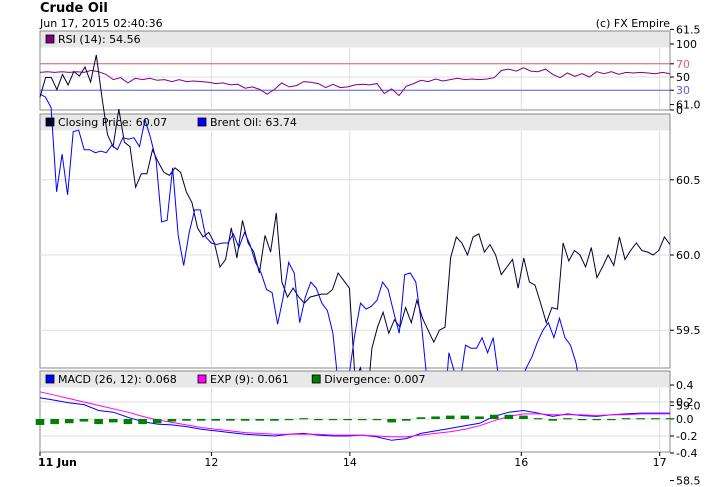 The image size is (710, 487). Describe the element at coordinates (685, 385) in the screenshot. I see `macd-tick-label: 0.4` at that location.